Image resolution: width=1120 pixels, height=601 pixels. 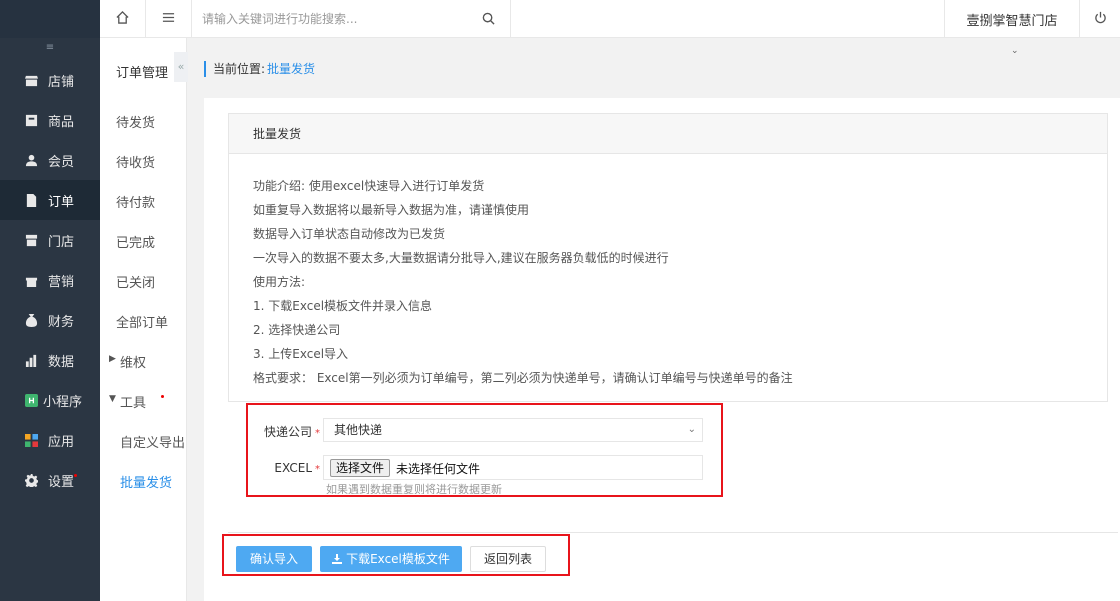 I want to click on power-icon, so click(x=1100, y=19).